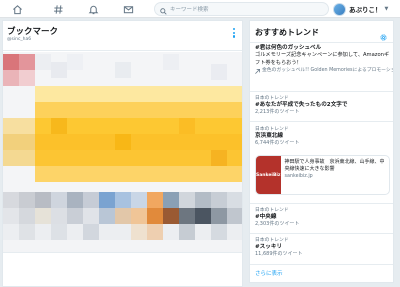 This screenshot has width=400, height=287. What do you see at coordinates (277, 143) in the screenshot?
I see `tweet-count: 6,744件のツイート` at bounding box center [277, 143].